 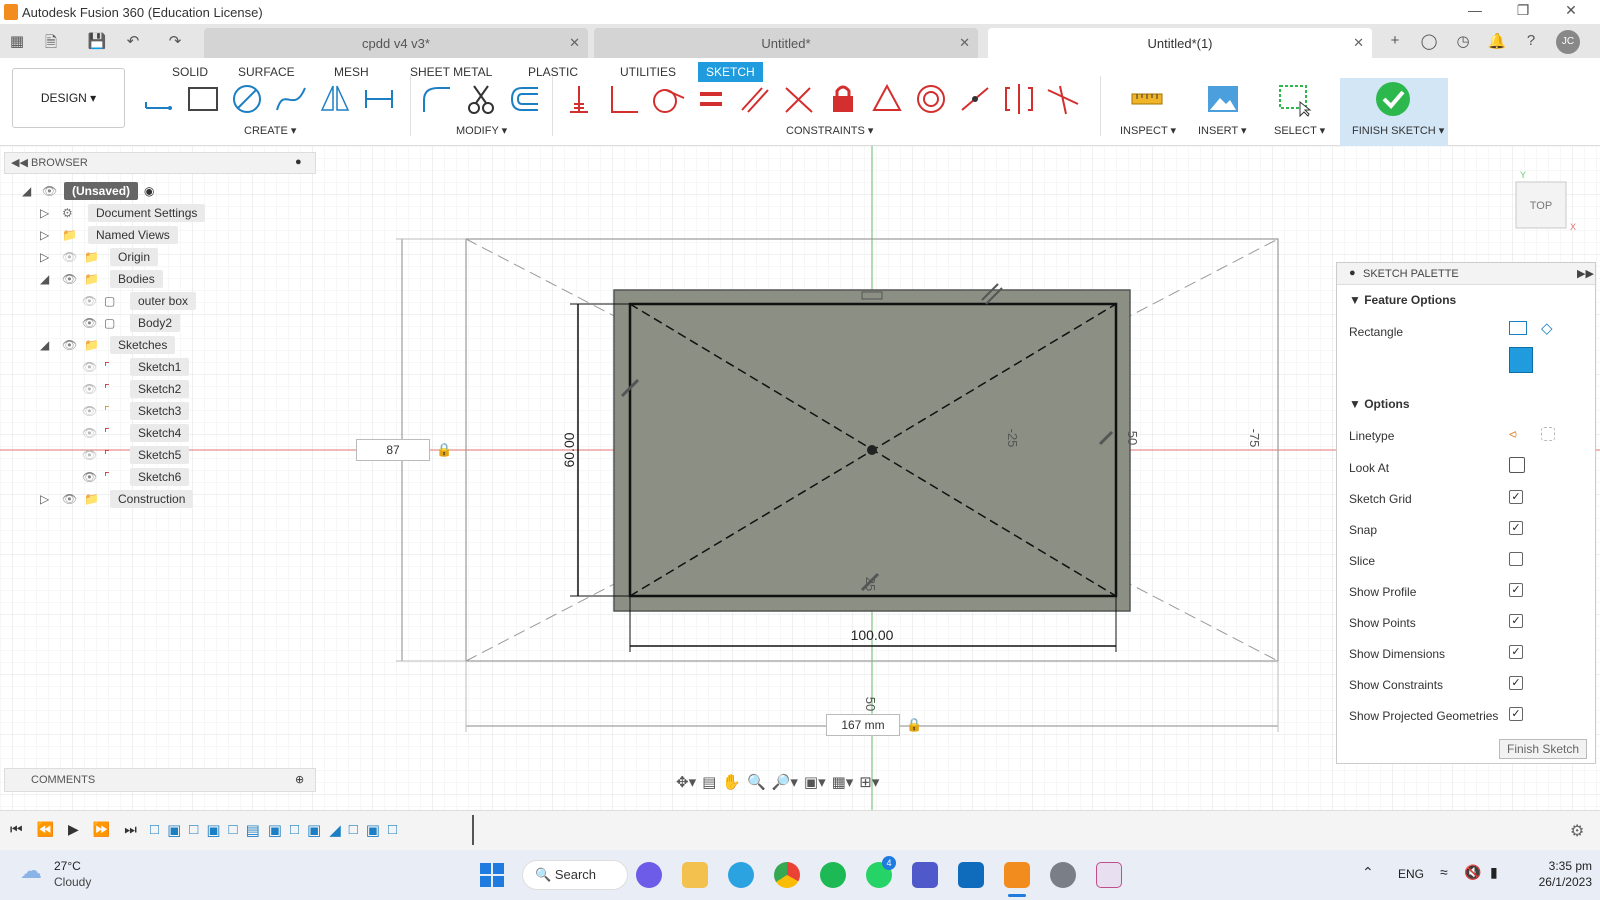 I want to click on file-explorer-icon, so click(x=695, y=875).